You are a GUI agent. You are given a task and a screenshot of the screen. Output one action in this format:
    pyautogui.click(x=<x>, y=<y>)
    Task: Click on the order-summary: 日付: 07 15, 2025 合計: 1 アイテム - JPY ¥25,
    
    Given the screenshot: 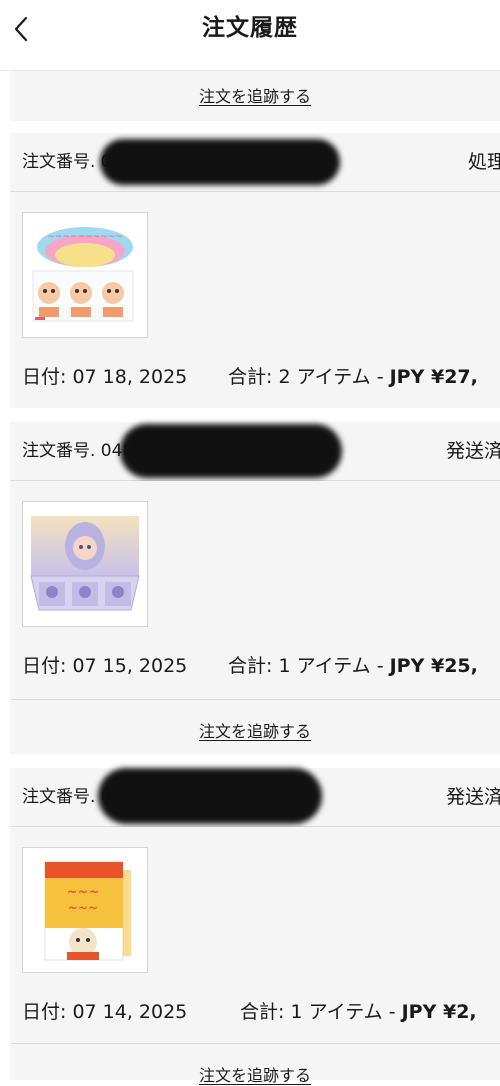 What is the action you would take?
    pyautogui.click(x=261, y=664)
    